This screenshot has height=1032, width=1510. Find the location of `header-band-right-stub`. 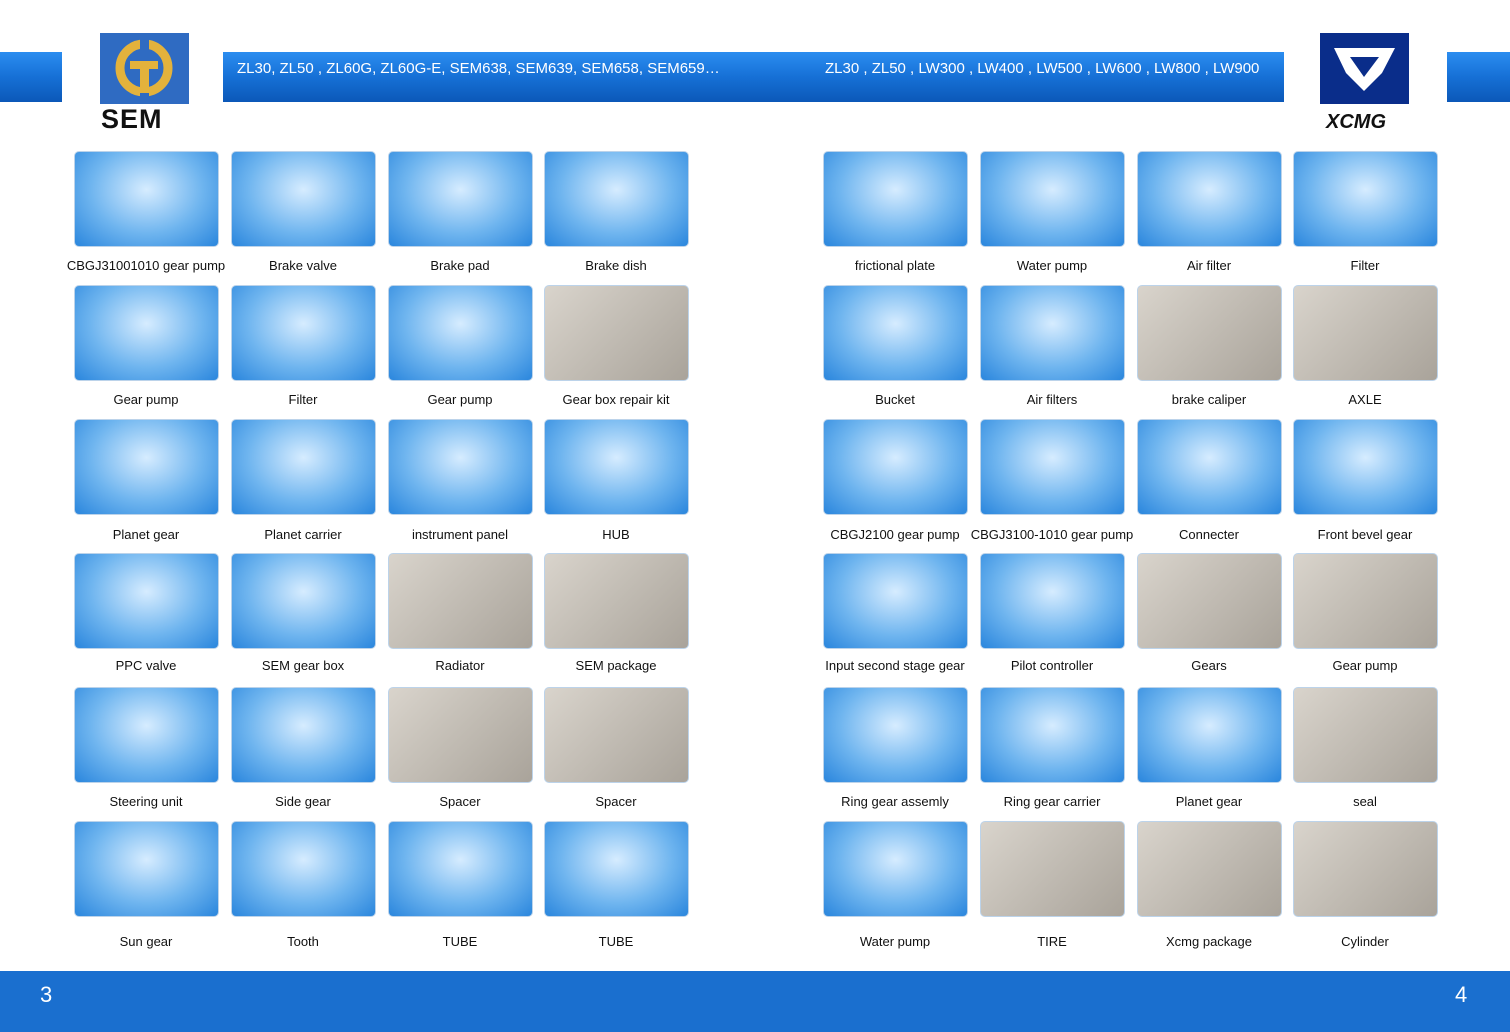

header-band-right-stub is located at coordinates (1478, 77).